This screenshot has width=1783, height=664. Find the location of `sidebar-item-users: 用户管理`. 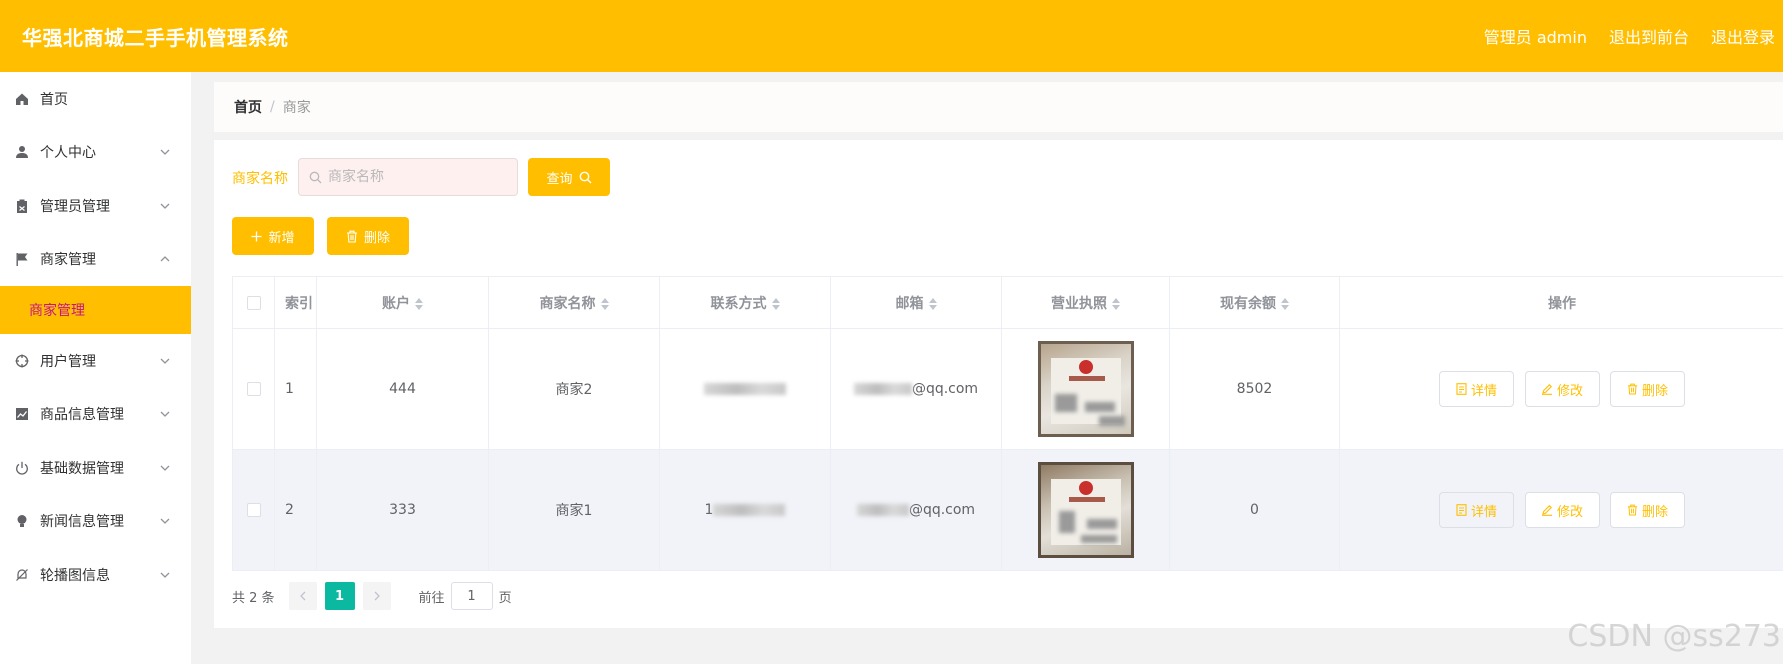

sidebar-item-users: 用户管理 is located at coordinates (95, 361).